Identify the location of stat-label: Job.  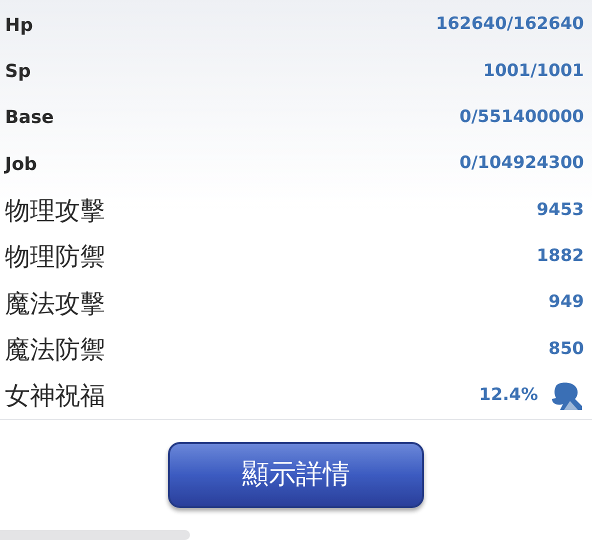
(21, 164).